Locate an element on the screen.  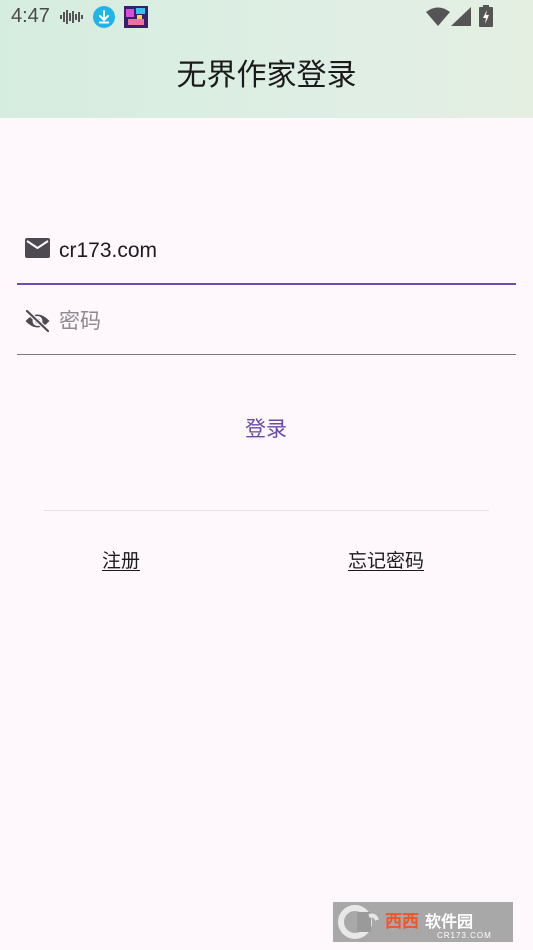
visibility-off-icon is located at coordinates (37, 321).